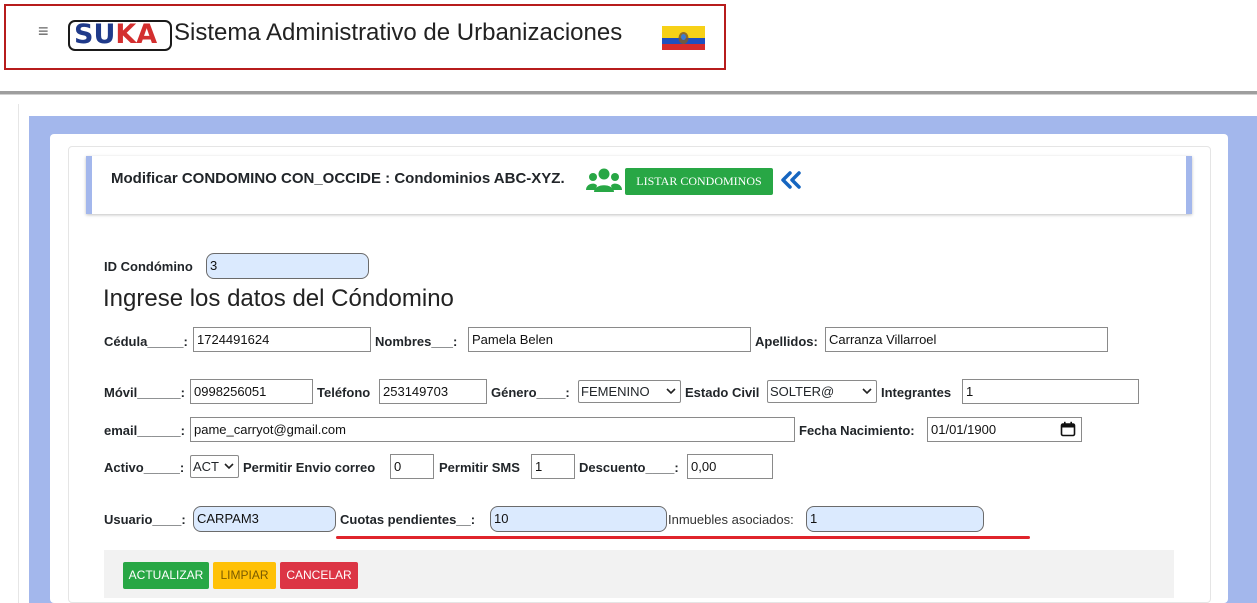  Describe the element at coordinates (604, 180) in the screenshot. I see `users-group-icon` at that location.